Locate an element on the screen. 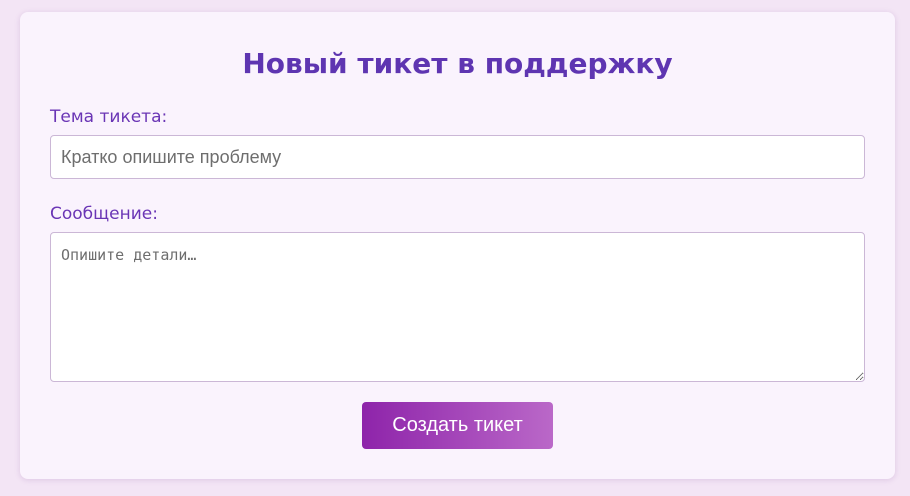  page-title: Новый тикет в поддержку is located at coordinates (457, 63).